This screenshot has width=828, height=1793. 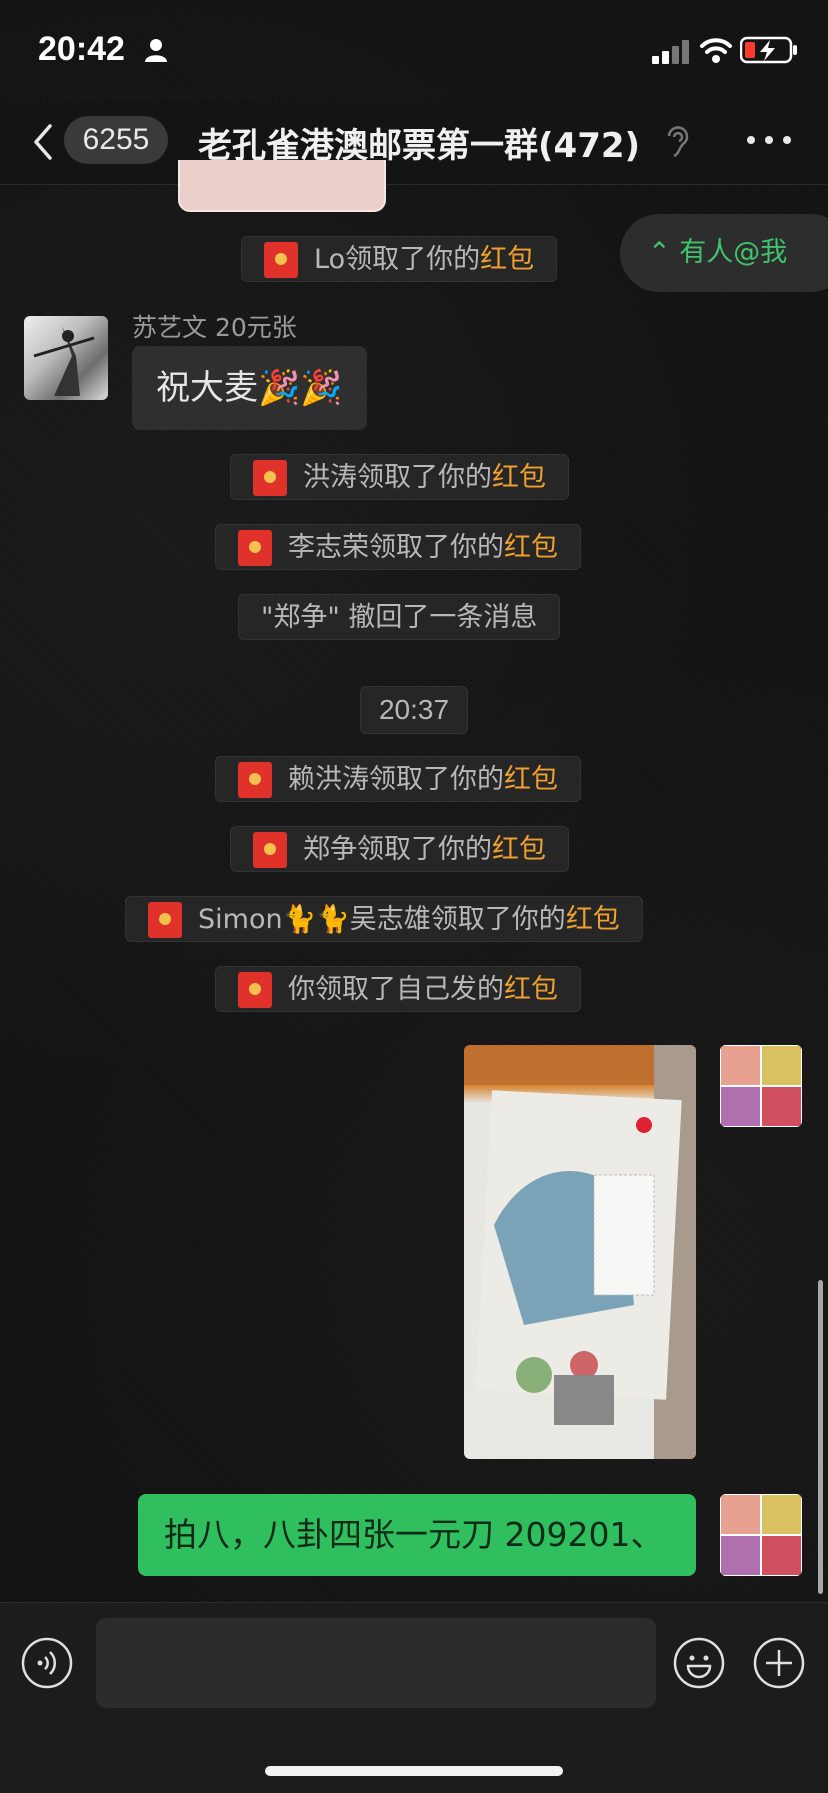 I want to click on home-indicator, so click(x=414, y=1771).